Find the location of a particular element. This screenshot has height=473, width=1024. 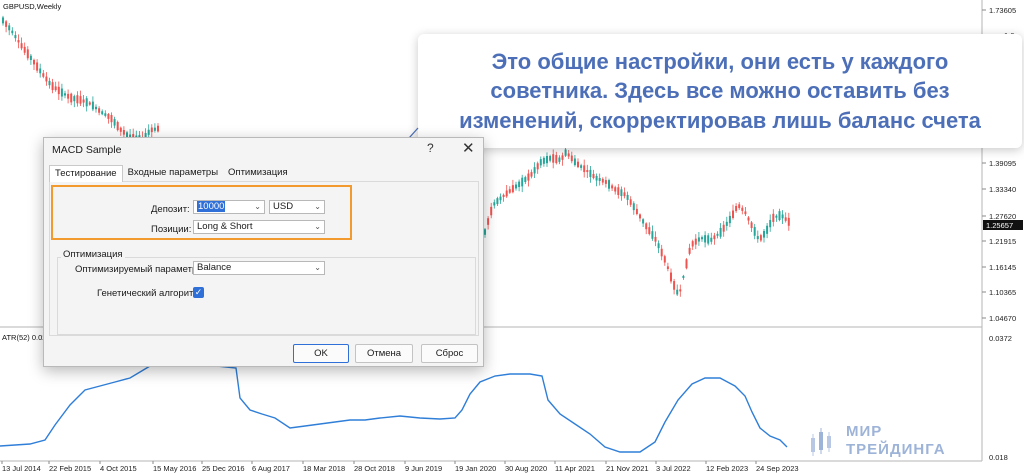

date-tick-label: 21 Nov 2021 is located at coordinates (627, 468).